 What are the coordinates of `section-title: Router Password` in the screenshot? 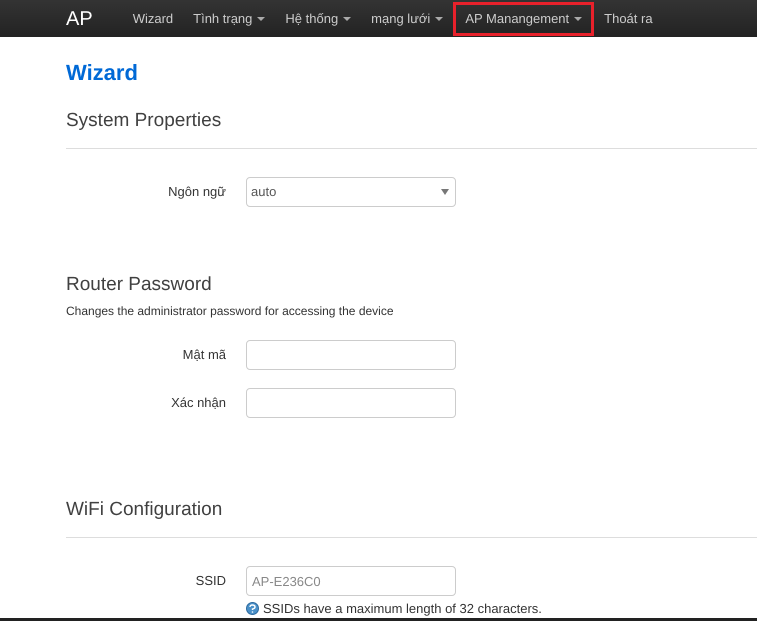 It's located at (139, 285).